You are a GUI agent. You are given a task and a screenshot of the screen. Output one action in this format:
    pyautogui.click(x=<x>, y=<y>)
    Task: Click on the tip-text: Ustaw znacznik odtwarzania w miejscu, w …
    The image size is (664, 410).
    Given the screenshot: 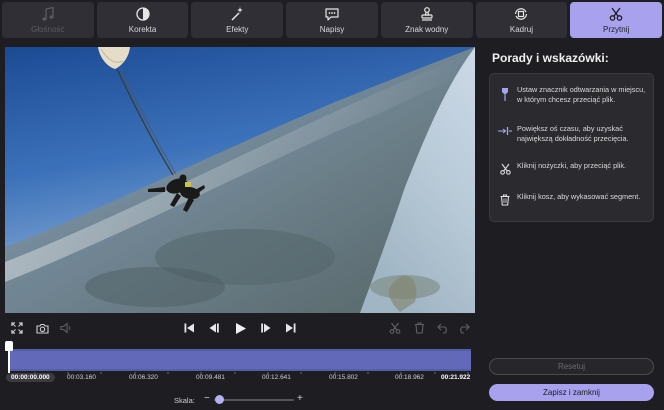 What is the action you would take?
    pyautogui.click(x=581, y=94)
    